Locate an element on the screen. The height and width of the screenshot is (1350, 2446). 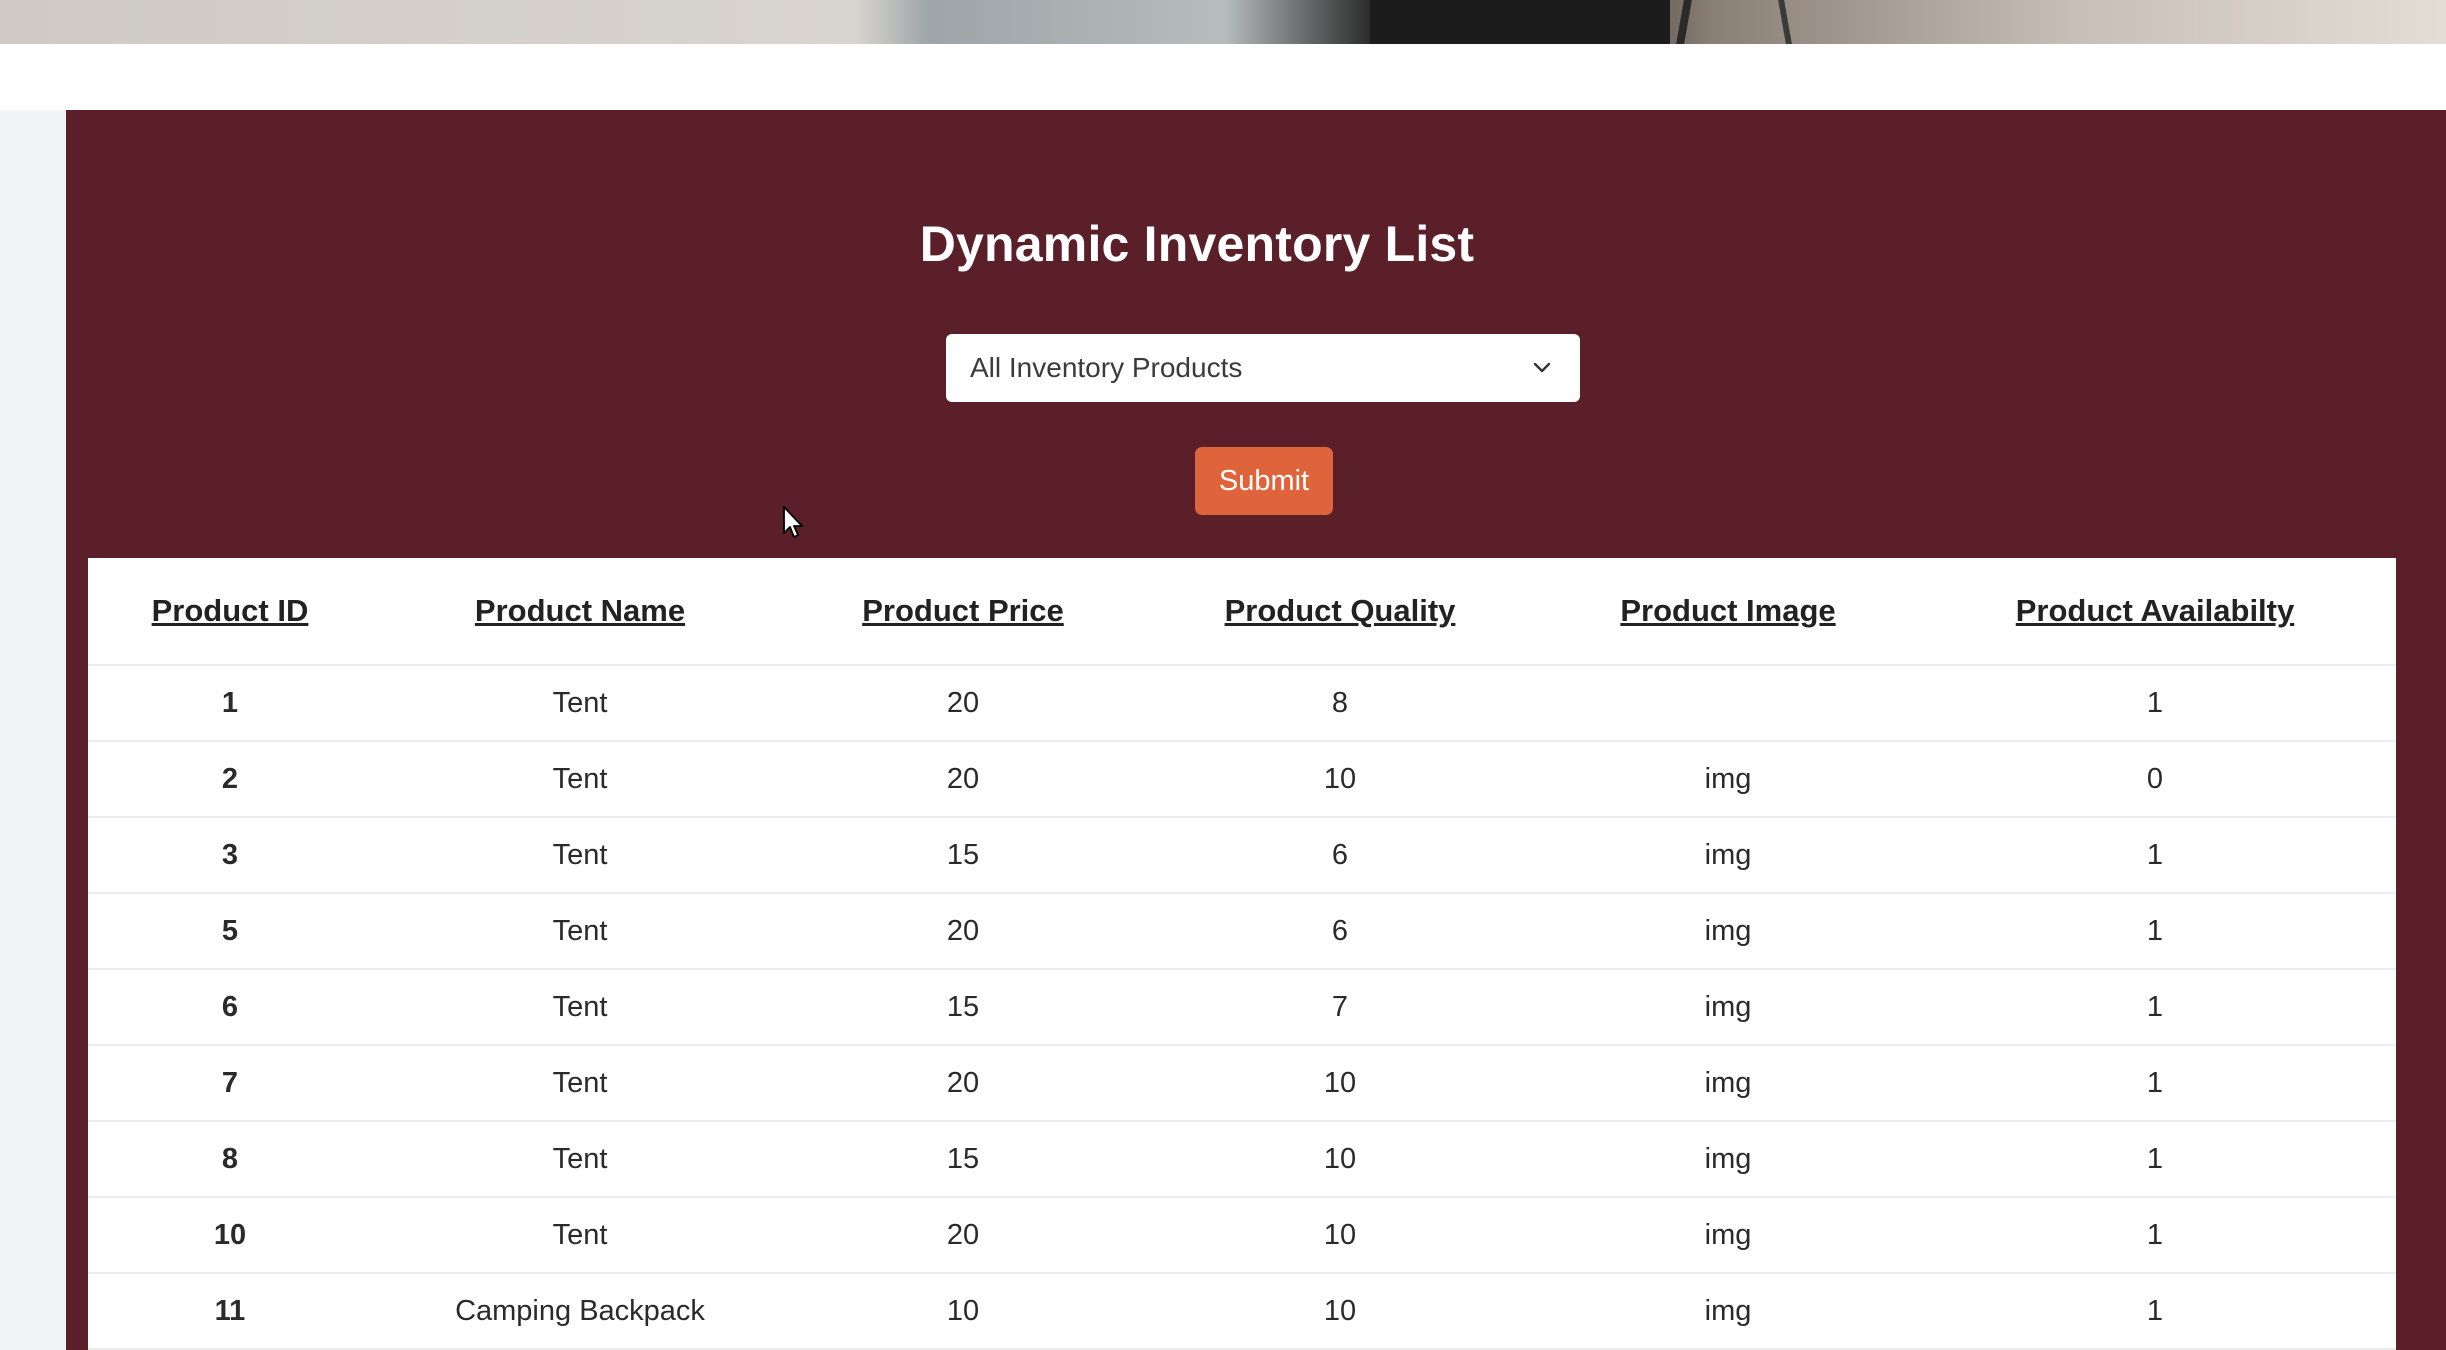
cell-product-price: 10 is located at coordinates (963, 1311).